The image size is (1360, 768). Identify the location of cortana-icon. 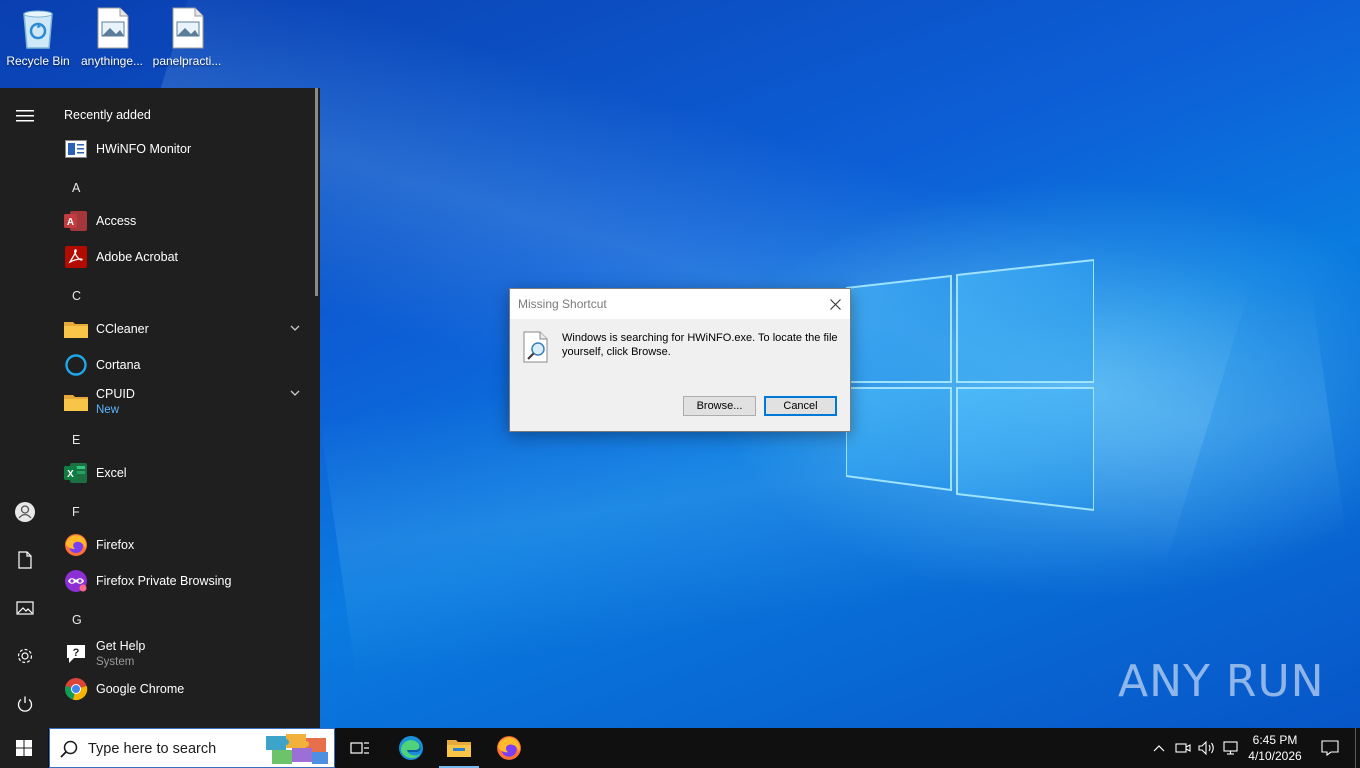
(76, 365).